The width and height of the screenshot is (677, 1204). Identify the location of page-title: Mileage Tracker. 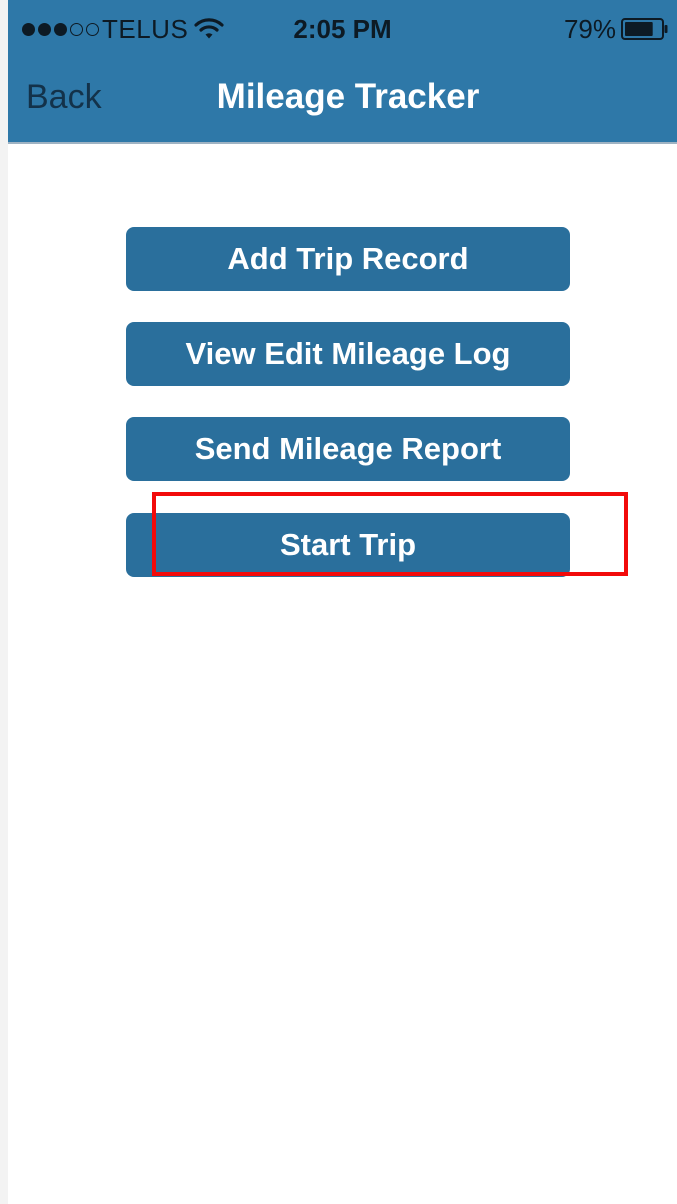
(348, 96).